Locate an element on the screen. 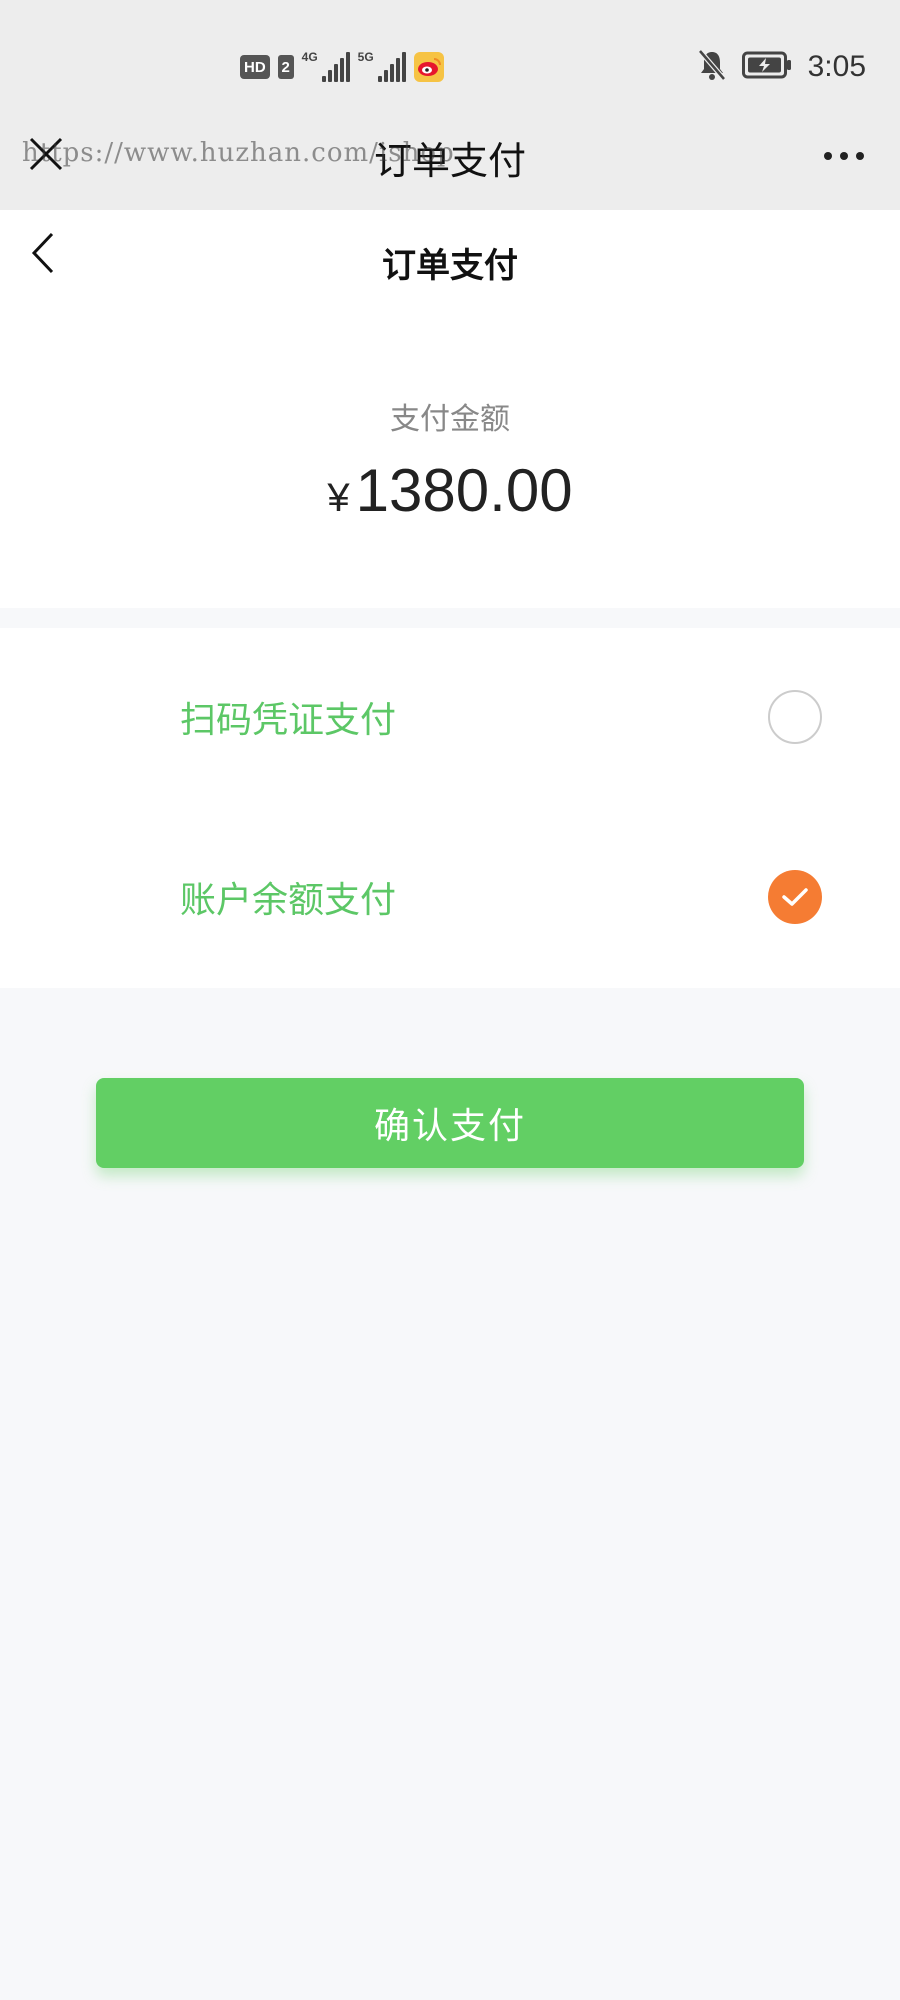 The image size is (900, 2000). status-right: 3:05 is located at coordinates (781, 67).